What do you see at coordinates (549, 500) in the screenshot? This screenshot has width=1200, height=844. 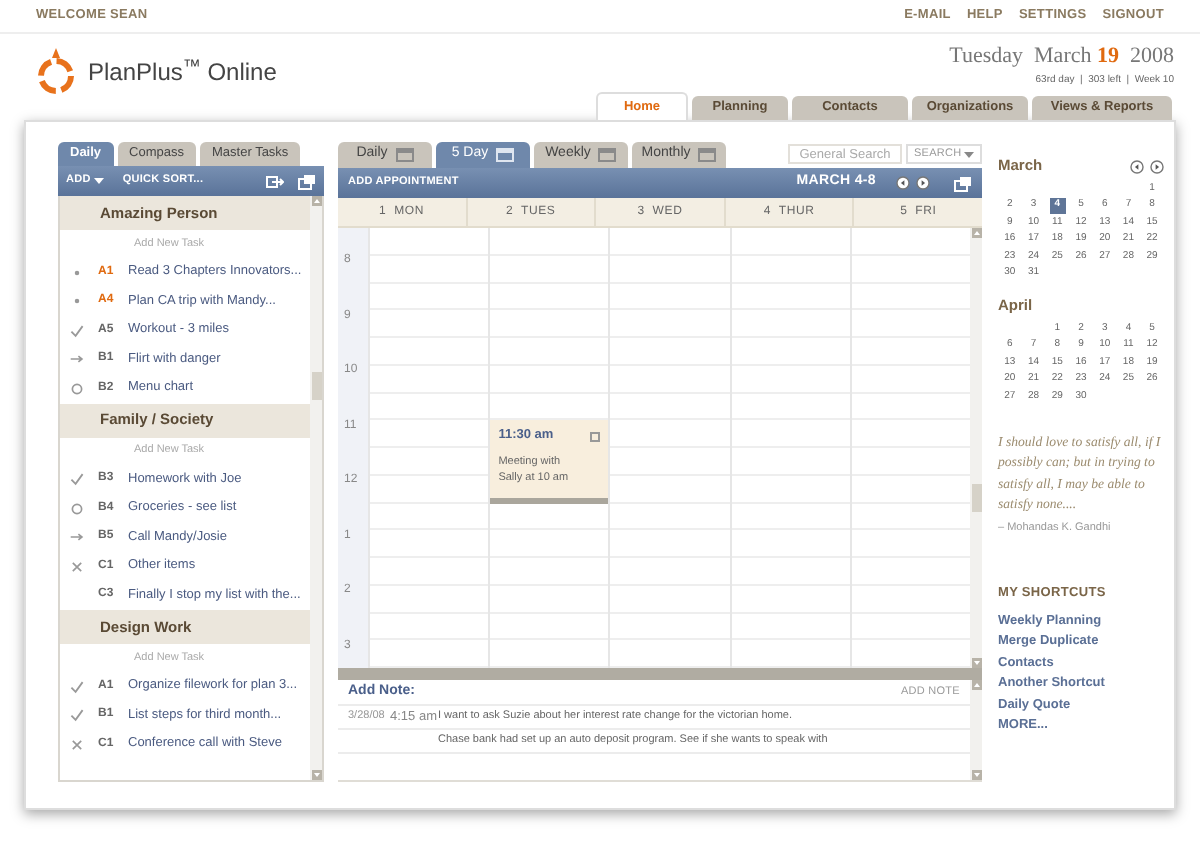 I see `resize-handle` at bounding box center [549, 500].